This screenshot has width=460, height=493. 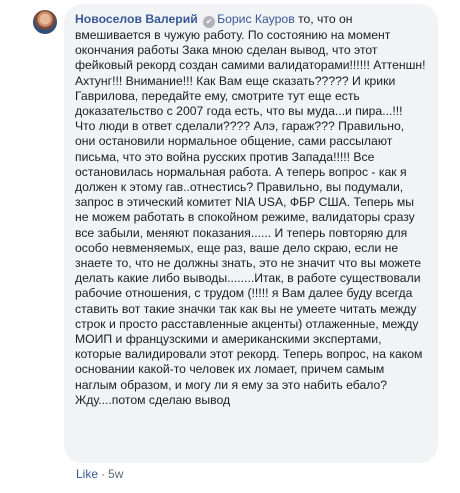 What do you see at coordinates (256, 19) in the screenshot?
I see `mention-link: Борис Кауров` at bounding box center [256, 19].